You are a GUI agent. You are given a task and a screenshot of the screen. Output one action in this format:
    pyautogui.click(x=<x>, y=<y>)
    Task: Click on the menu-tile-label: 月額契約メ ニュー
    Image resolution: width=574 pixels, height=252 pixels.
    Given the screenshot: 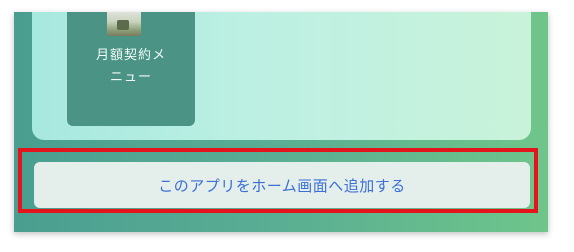 What is the action you would take?
    pyautogui.click(x=131, y=67)
    